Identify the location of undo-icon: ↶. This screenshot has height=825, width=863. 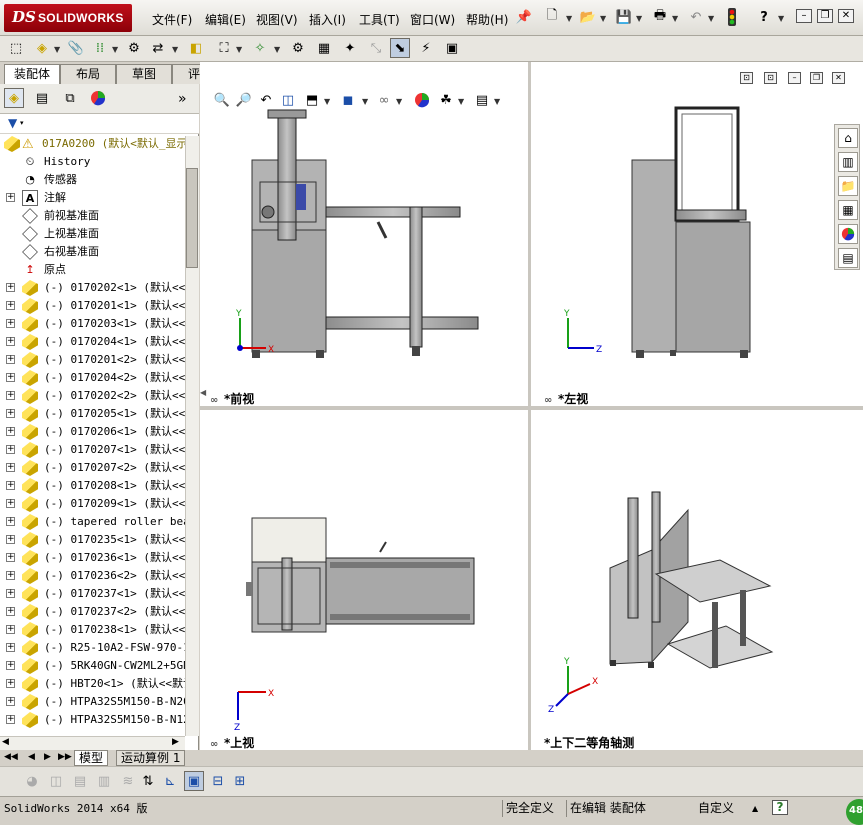
(696, 17).